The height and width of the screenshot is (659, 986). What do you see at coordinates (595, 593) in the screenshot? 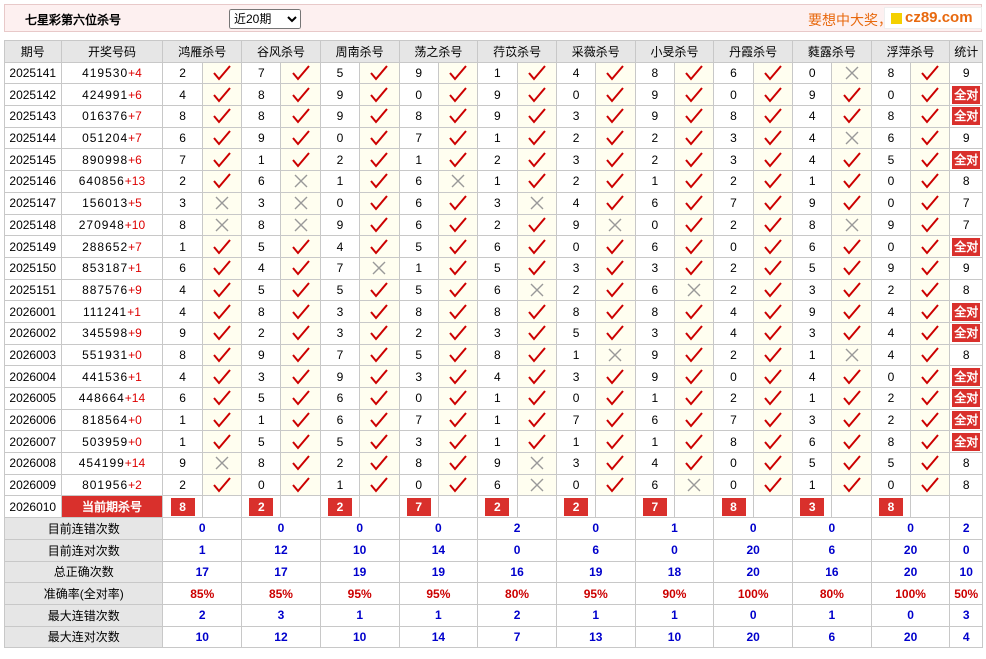
I see `summary-value: 95%` at bounding box center [595, 593].